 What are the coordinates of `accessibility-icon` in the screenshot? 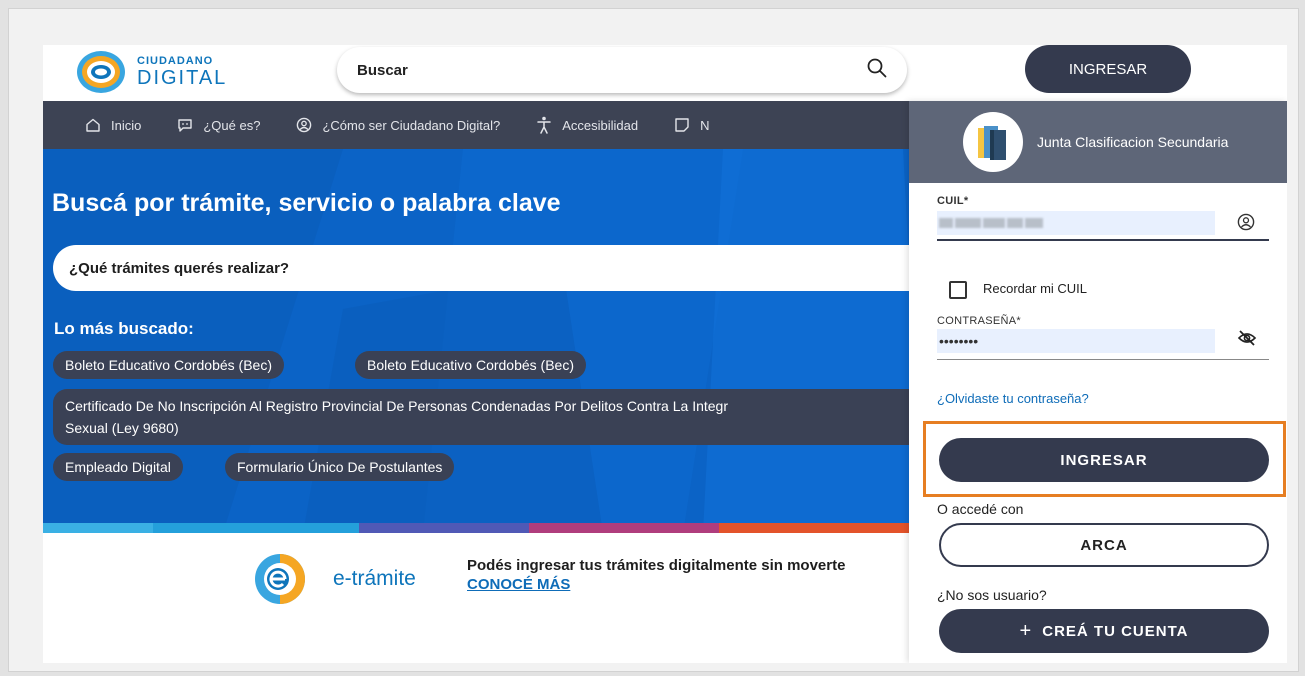 It's located at (544, 125).